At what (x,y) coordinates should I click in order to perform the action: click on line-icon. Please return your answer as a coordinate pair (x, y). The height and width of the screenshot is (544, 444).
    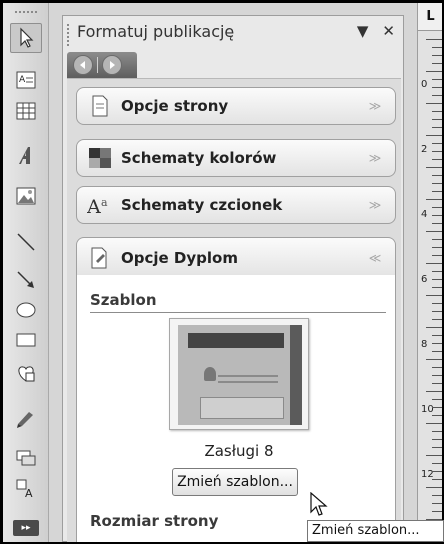
    Looking at the image, I should click on (26, 242).